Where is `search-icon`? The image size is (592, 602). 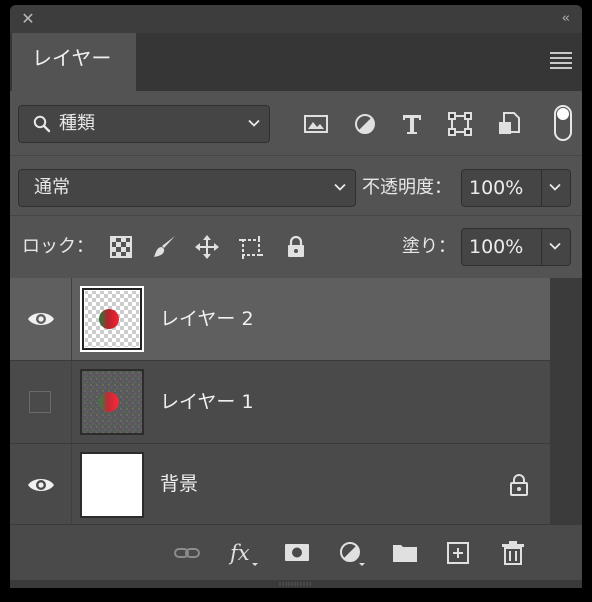 search-icon is located at coordinates (42, 124).